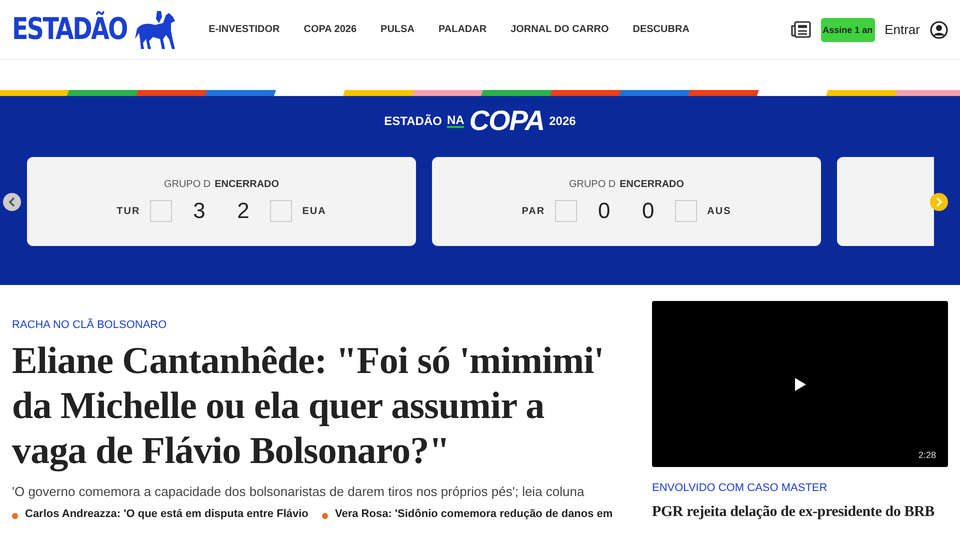 This screenshot has height=540, width=960. Describe the element at coordinates (927, 455) in the screenshot. I see `video-duration: 2:28` at that location.